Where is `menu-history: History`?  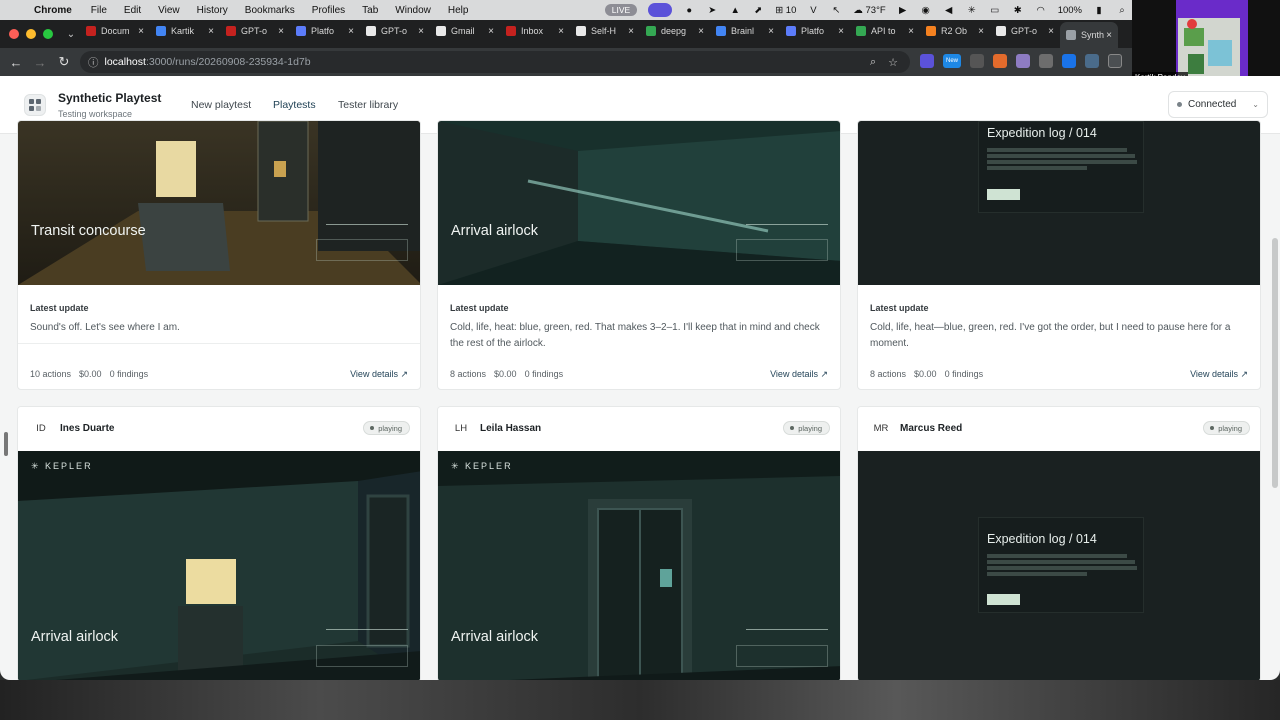 menu-history: History is located at coordinates (212, 10).